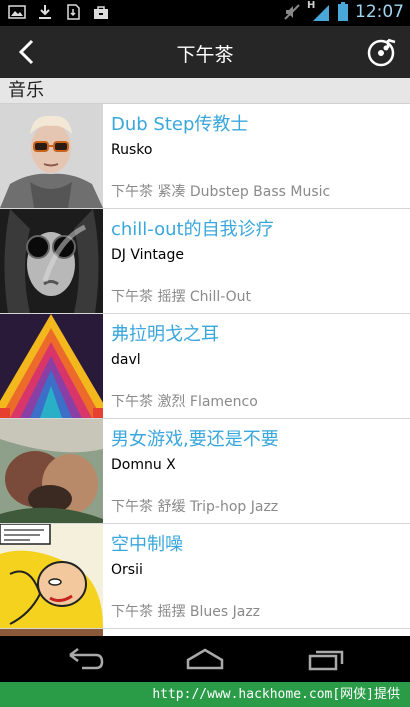 This screenshot has width=410, height=707. Describe the element at coordinates (85, 659) in the screenshot. I see `back-nav-icon` at that location.